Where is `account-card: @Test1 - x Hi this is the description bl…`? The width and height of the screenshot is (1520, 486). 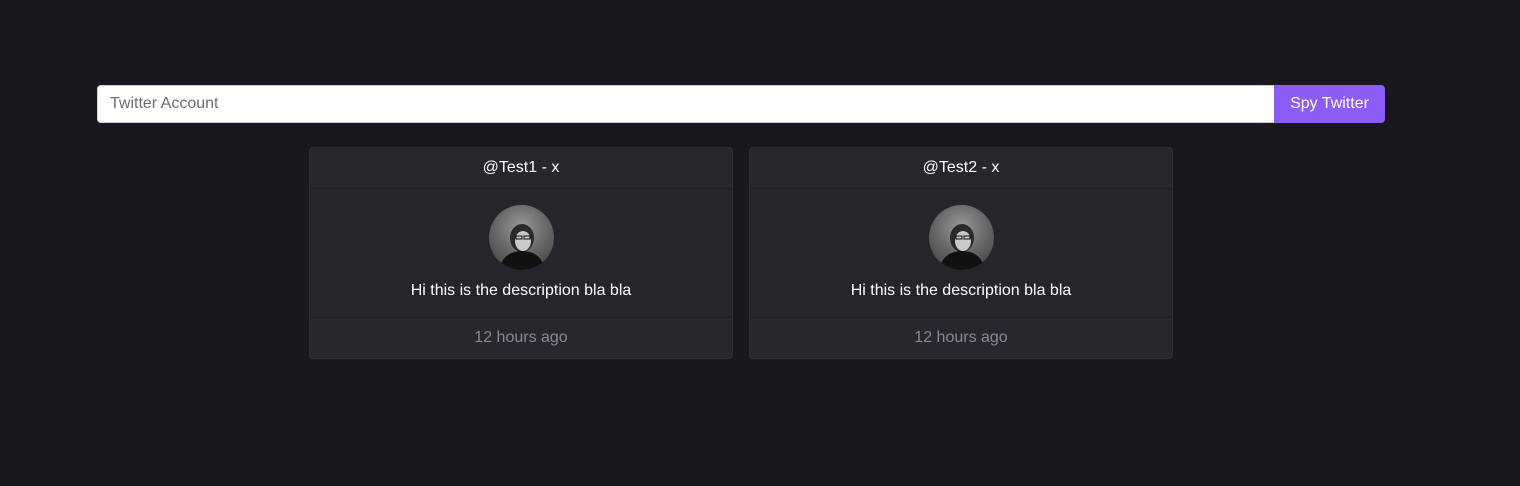 account-card: @Test1 - x Hi this is the description bl… is located at coordinates (521, 253).